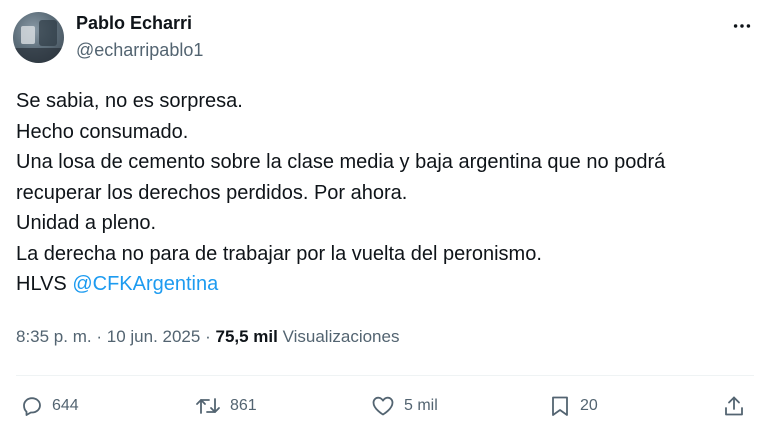 The height and width of the screenshot is (434, 770). What do you see at coordinates (246, 336) in the screenshot?
I see `views-count: 75,5 mil` at bounding box center [246, 336].